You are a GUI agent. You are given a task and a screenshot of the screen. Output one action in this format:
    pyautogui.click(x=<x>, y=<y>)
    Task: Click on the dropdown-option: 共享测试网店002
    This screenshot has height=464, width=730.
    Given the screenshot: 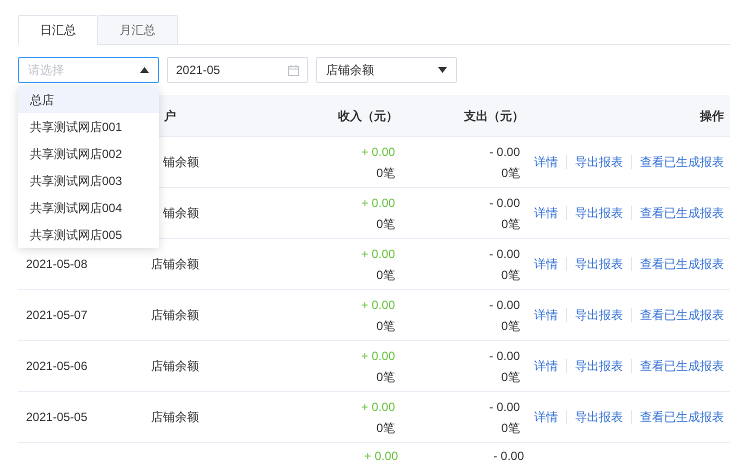 What is the action you would take?
    pyautogui.click(x=88, y=153)
    